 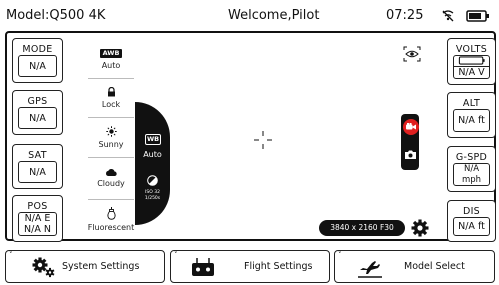 What do you see at coordinates (152, 163) in the screenshot?
I see `white-balance-tab: WB Auto ISO 32 1/250s` at bounding box center [152, 163].